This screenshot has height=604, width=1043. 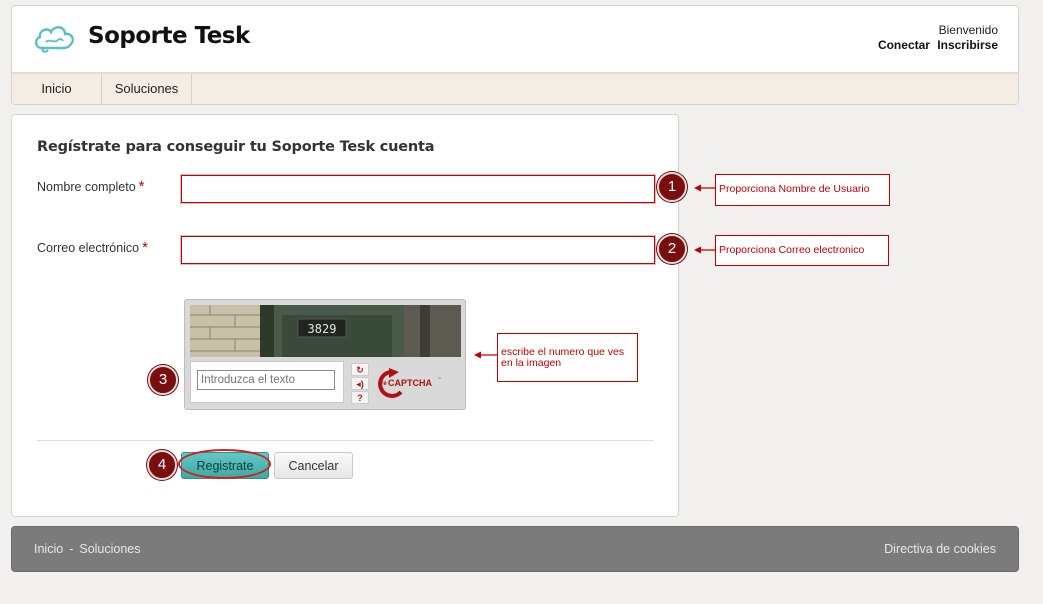 What do you see at coordinates (567, 357) in the screenshot?
I see `annotation-note-captcha: escribe el numero que ves en la imagen` at bounding box center [567, 357].